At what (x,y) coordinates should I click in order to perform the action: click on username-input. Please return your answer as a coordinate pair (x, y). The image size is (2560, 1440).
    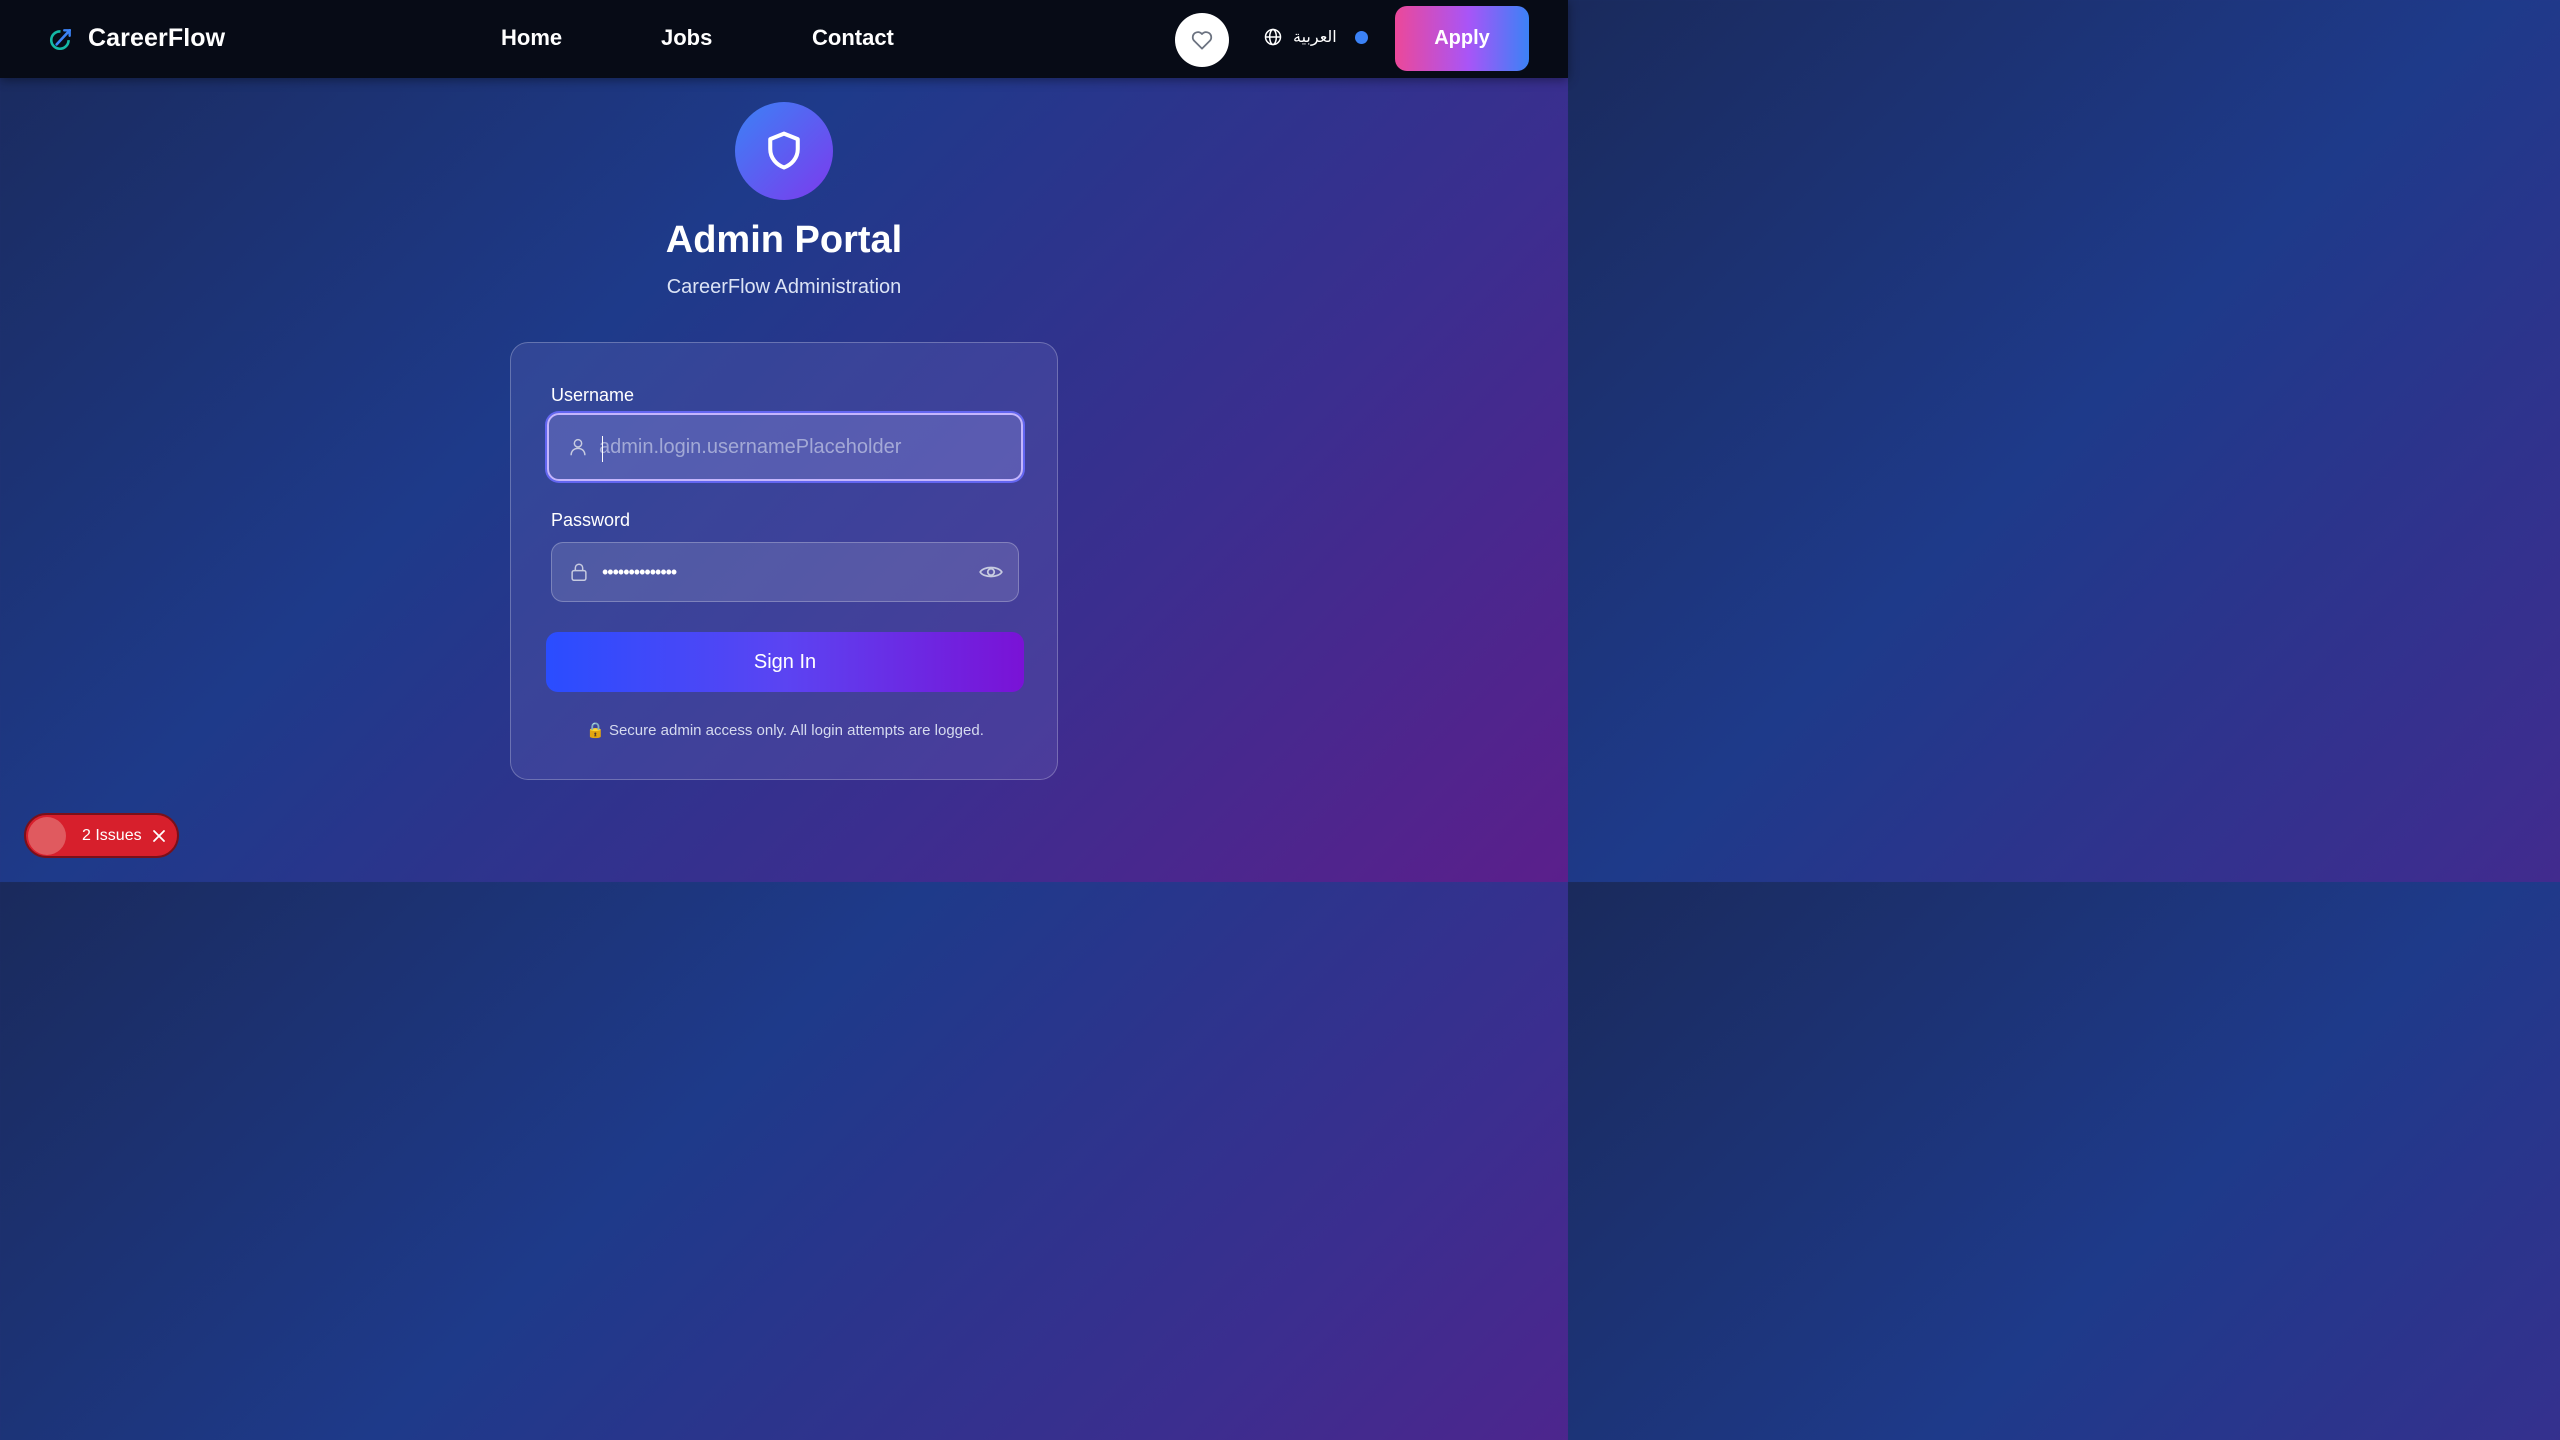
    Looking at the image, I should click on (785, 447).